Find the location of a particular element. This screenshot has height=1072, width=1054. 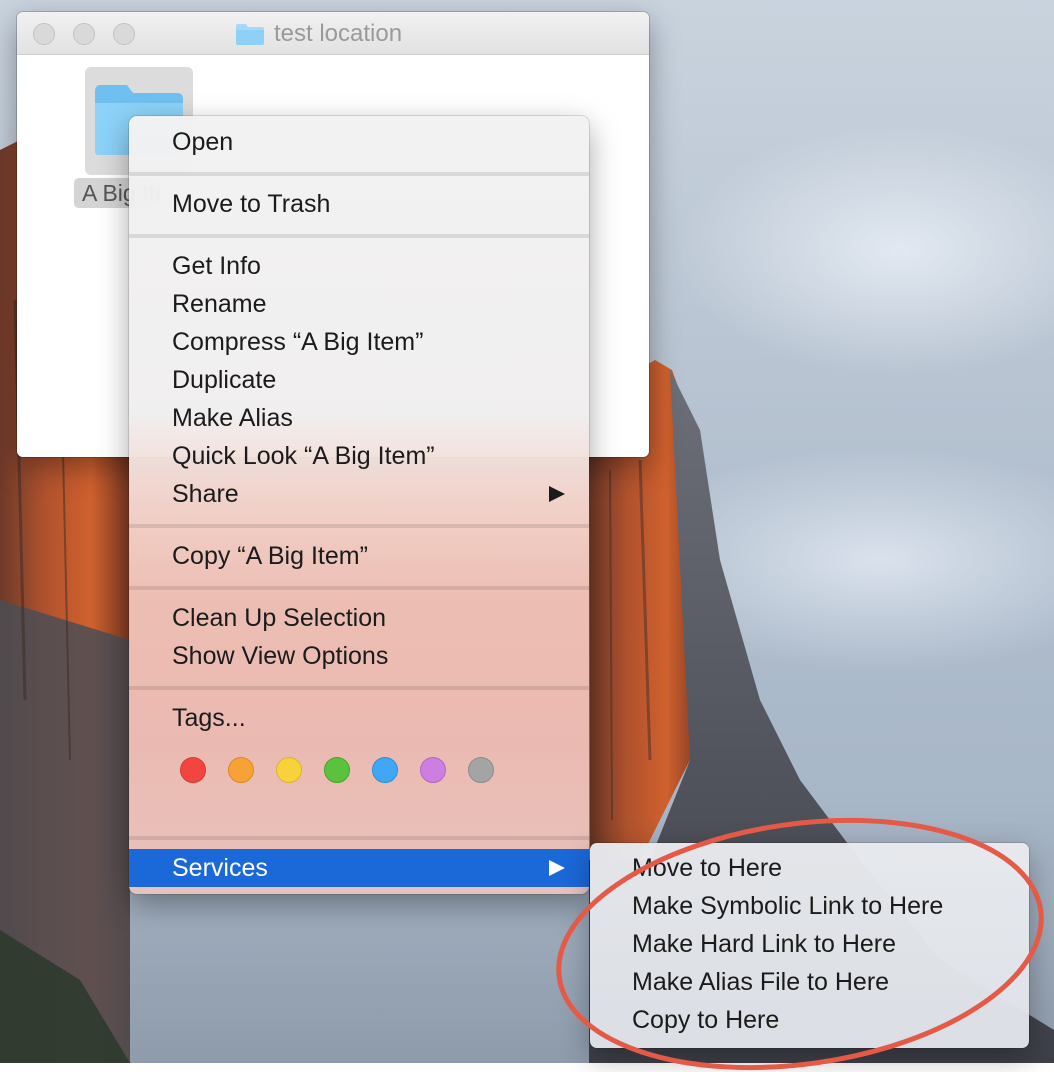

menu-item-label: Share is located at coordinates (205, 494).